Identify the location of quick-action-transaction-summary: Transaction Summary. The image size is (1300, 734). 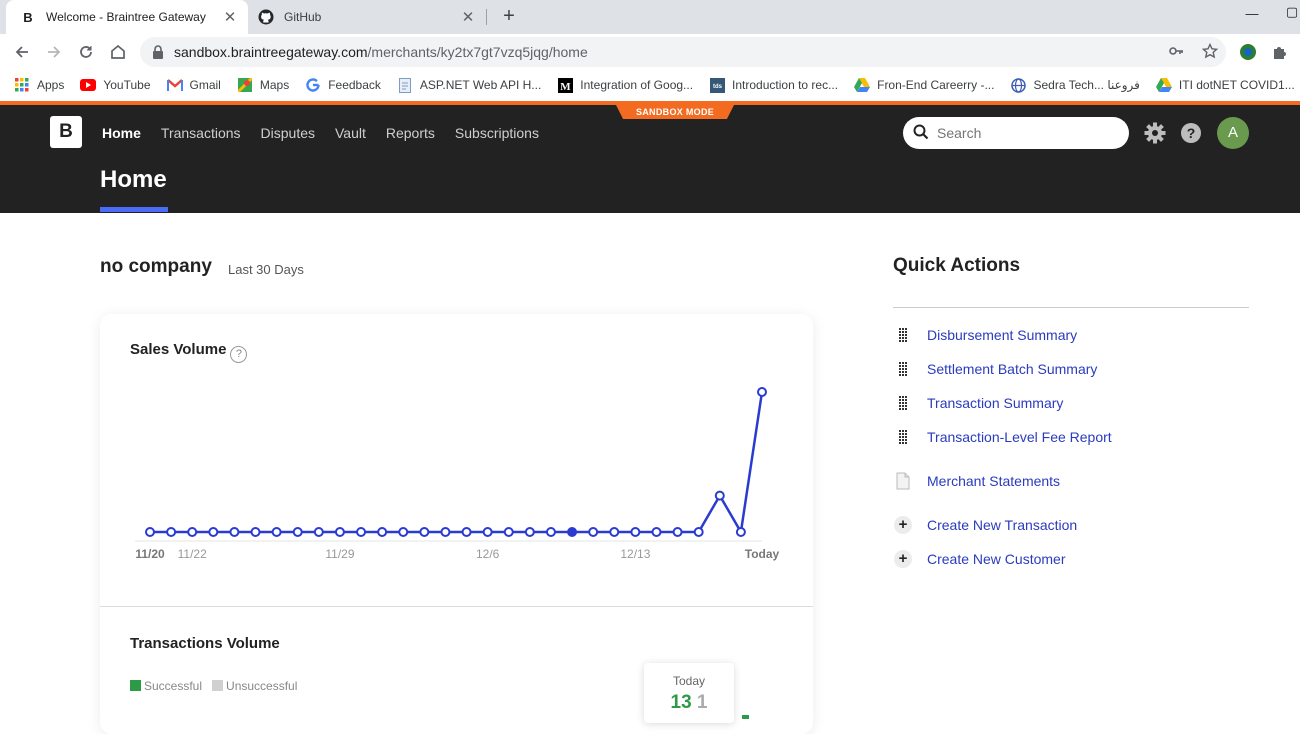
(978, 403).